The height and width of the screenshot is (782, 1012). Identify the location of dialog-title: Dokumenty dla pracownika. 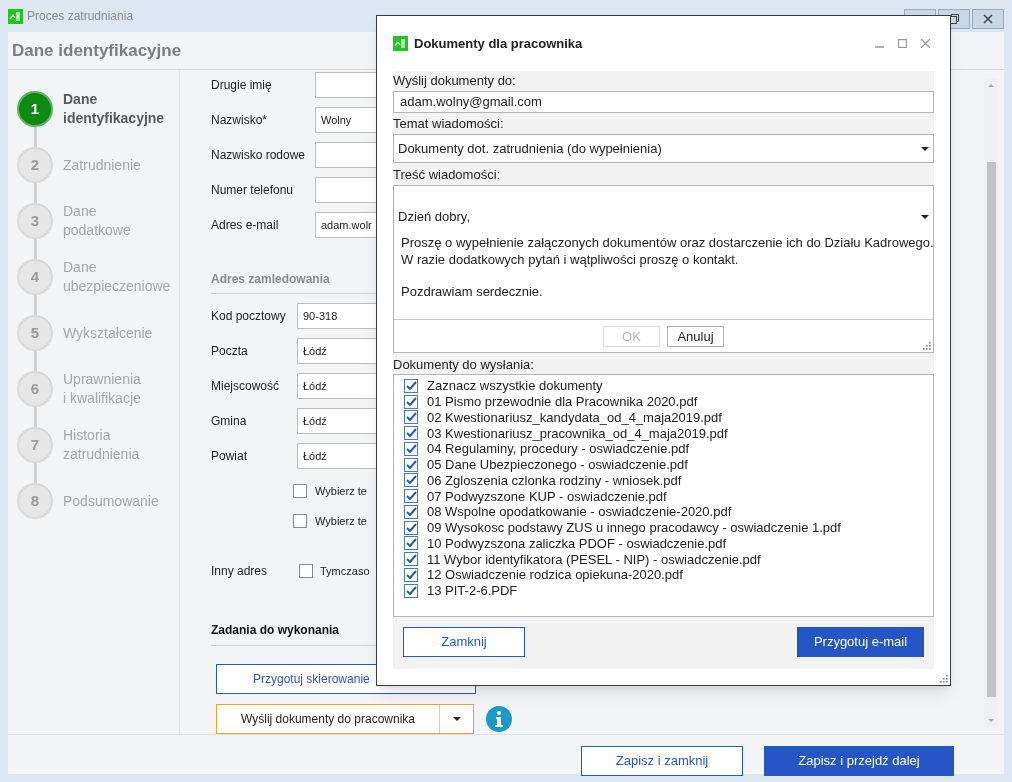
(498, 43).